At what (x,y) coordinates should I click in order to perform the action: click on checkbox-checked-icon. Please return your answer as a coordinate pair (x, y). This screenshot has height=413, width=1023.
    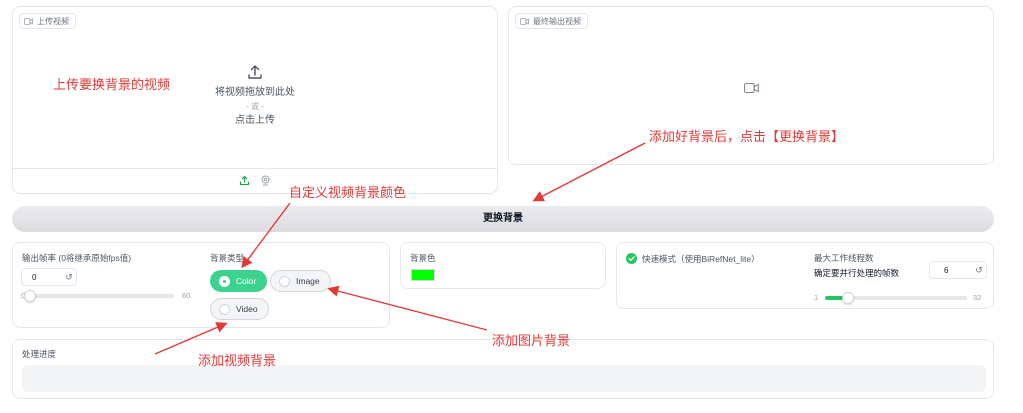
    Looking at the image, I should click on (631, 258).